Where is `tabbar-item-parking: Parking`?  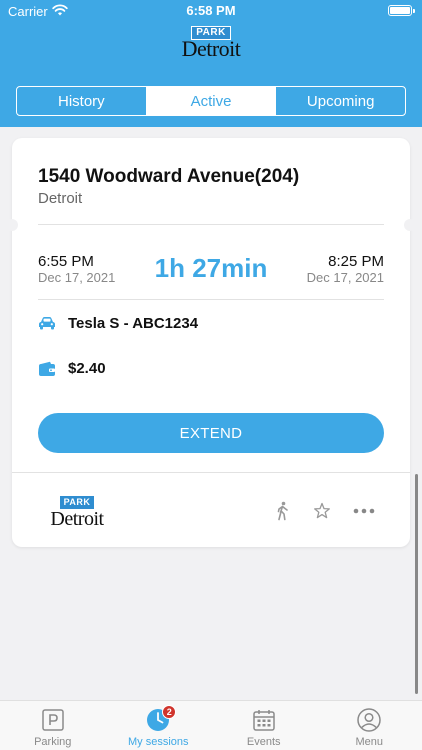 tabbar-item-parking: Parking is located at coordinates (53, 725).